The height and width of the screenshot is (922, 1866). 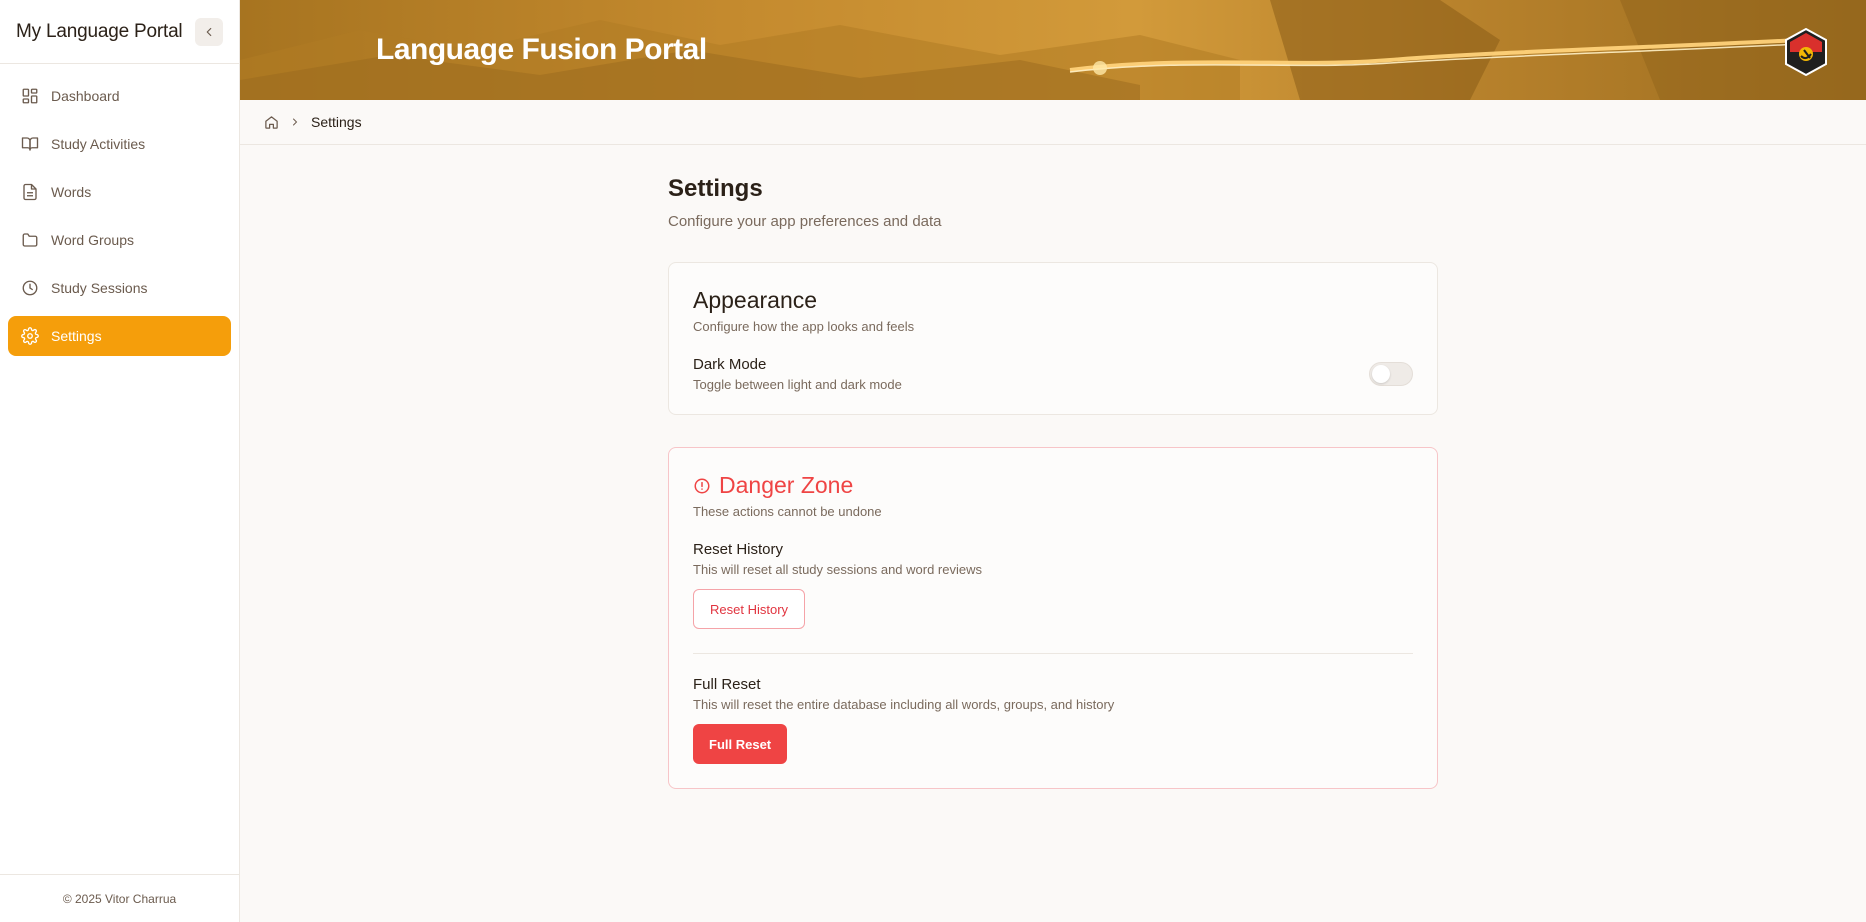 What do you see at coordinates (98, 144) in the screenshot?
I see `sidebar-item-label: Study Activities` at bounding box center [98, 144].